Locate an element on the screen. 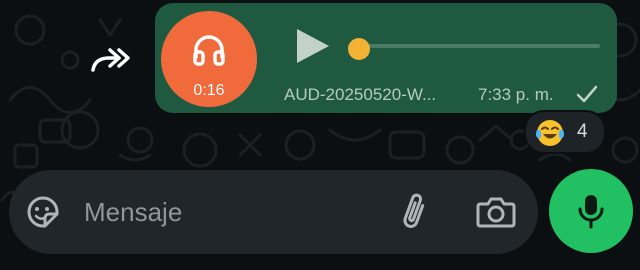  forward-icon is located at coordinates (110, 59).